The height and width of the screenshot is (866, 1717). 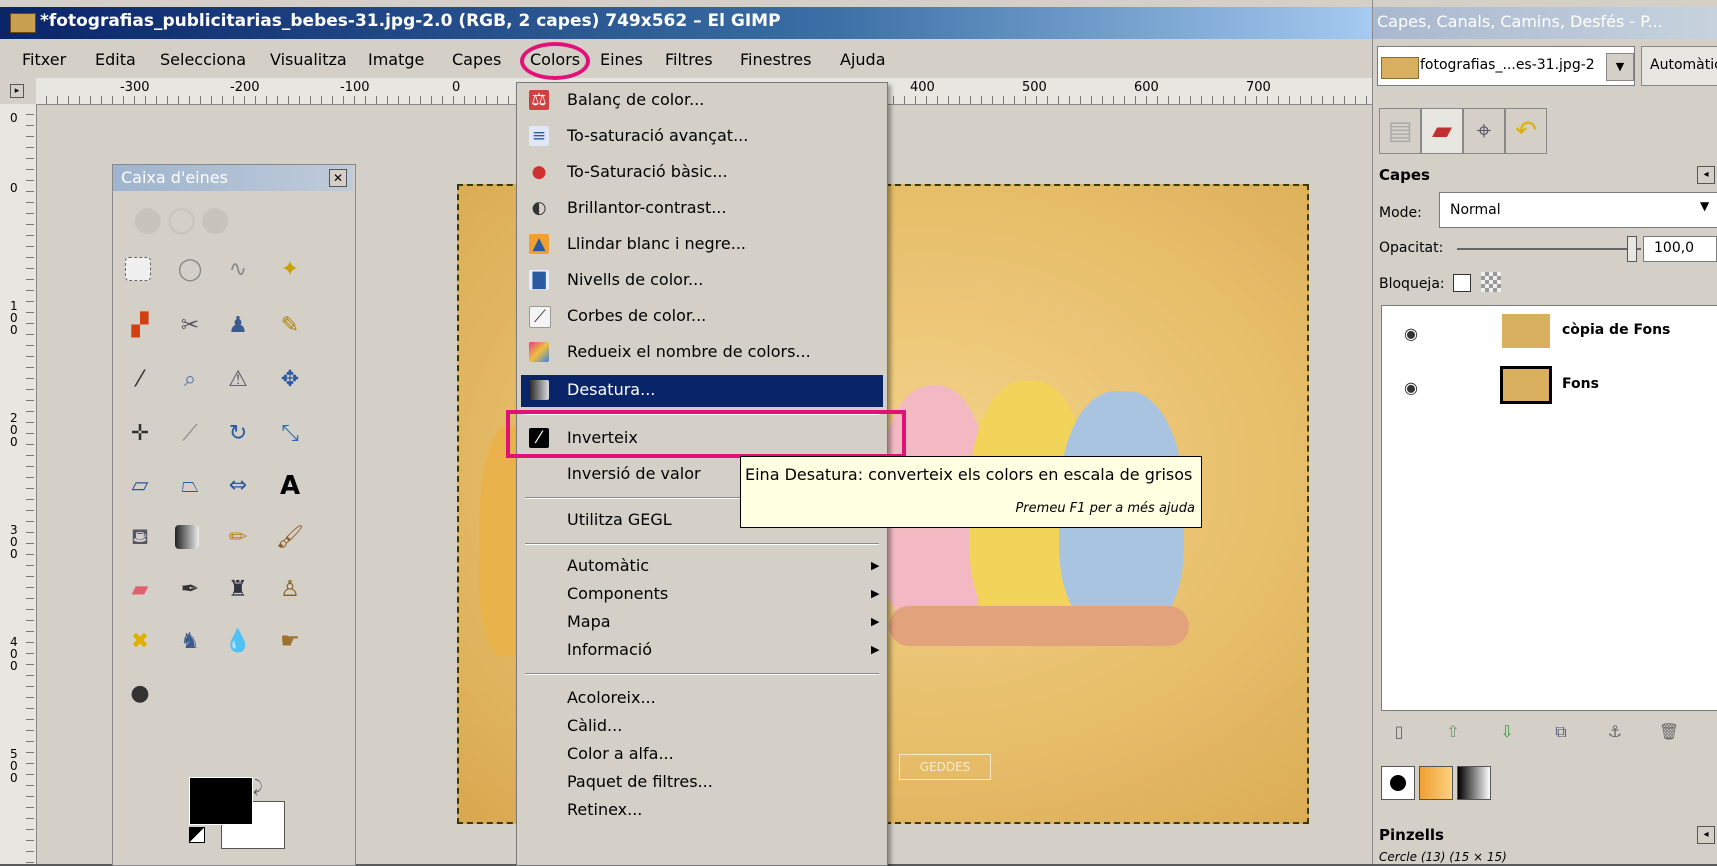 What do you see at coordinates (308, 59) in the screenshot?
I see `menu-visualitza: Visualitza` at bounding box center [308, 59].